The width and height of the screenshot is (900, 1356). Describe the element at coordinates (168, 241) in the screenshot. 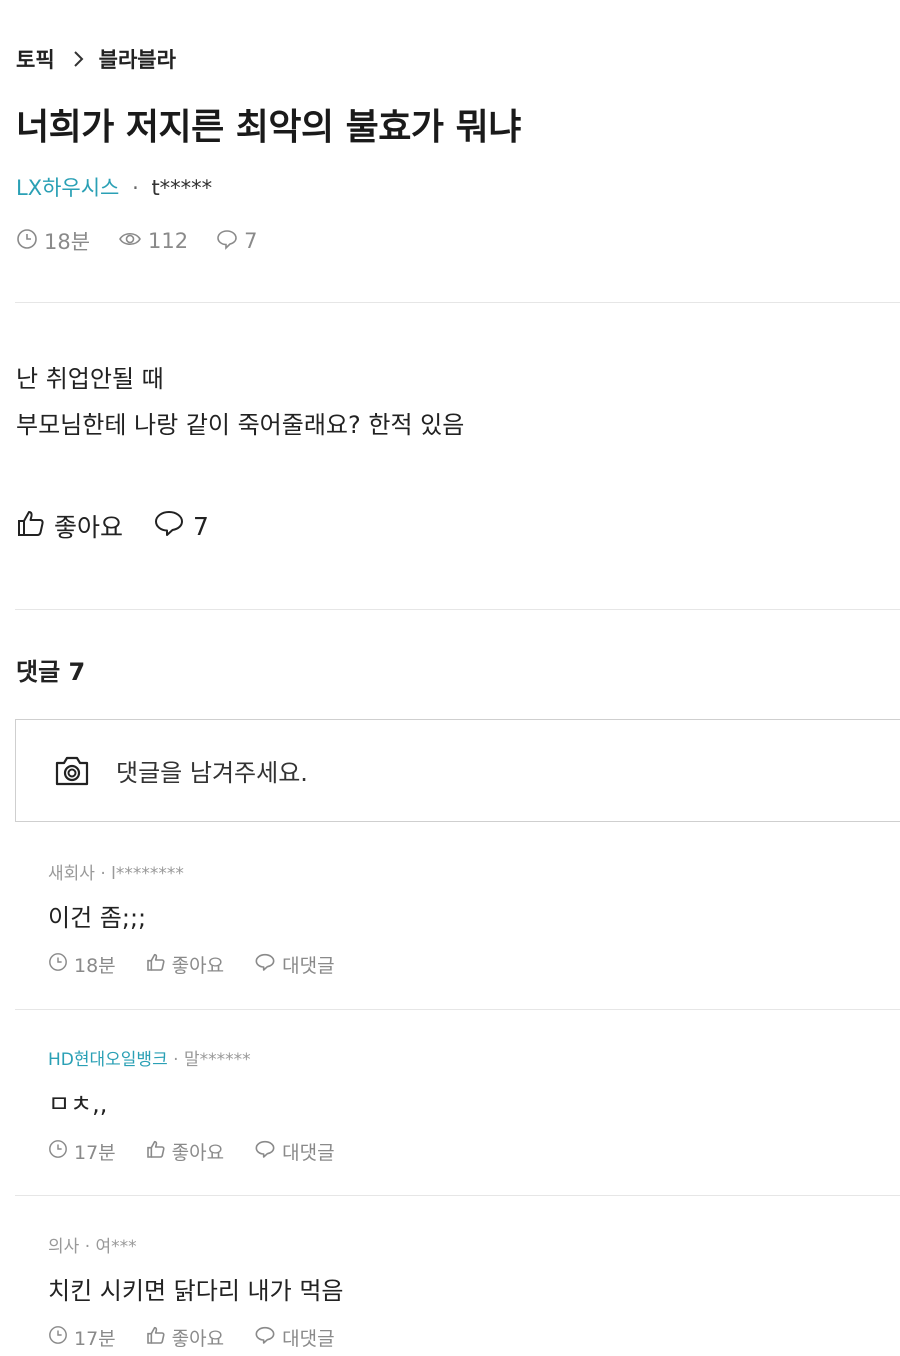

I see `post-views-value: 112` at that location.